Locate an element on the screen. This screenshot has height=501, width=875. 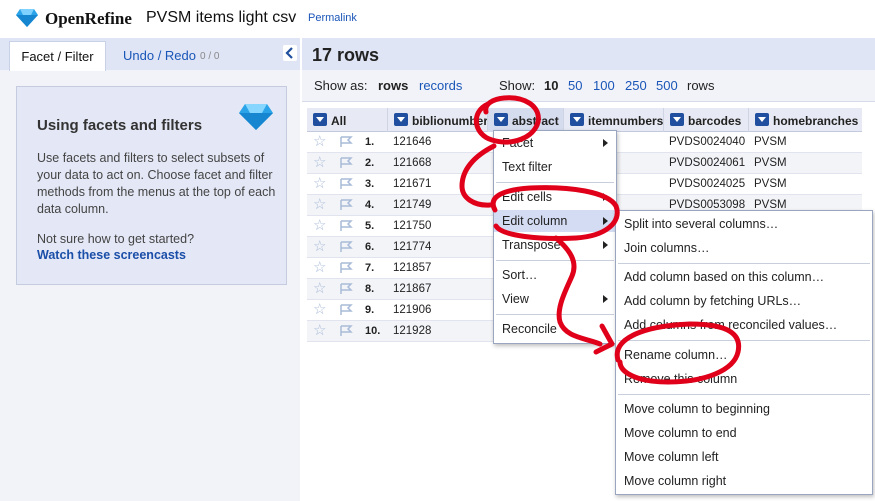
facet-help-heading: Using facets and filters is located at coordinates (120, 125).